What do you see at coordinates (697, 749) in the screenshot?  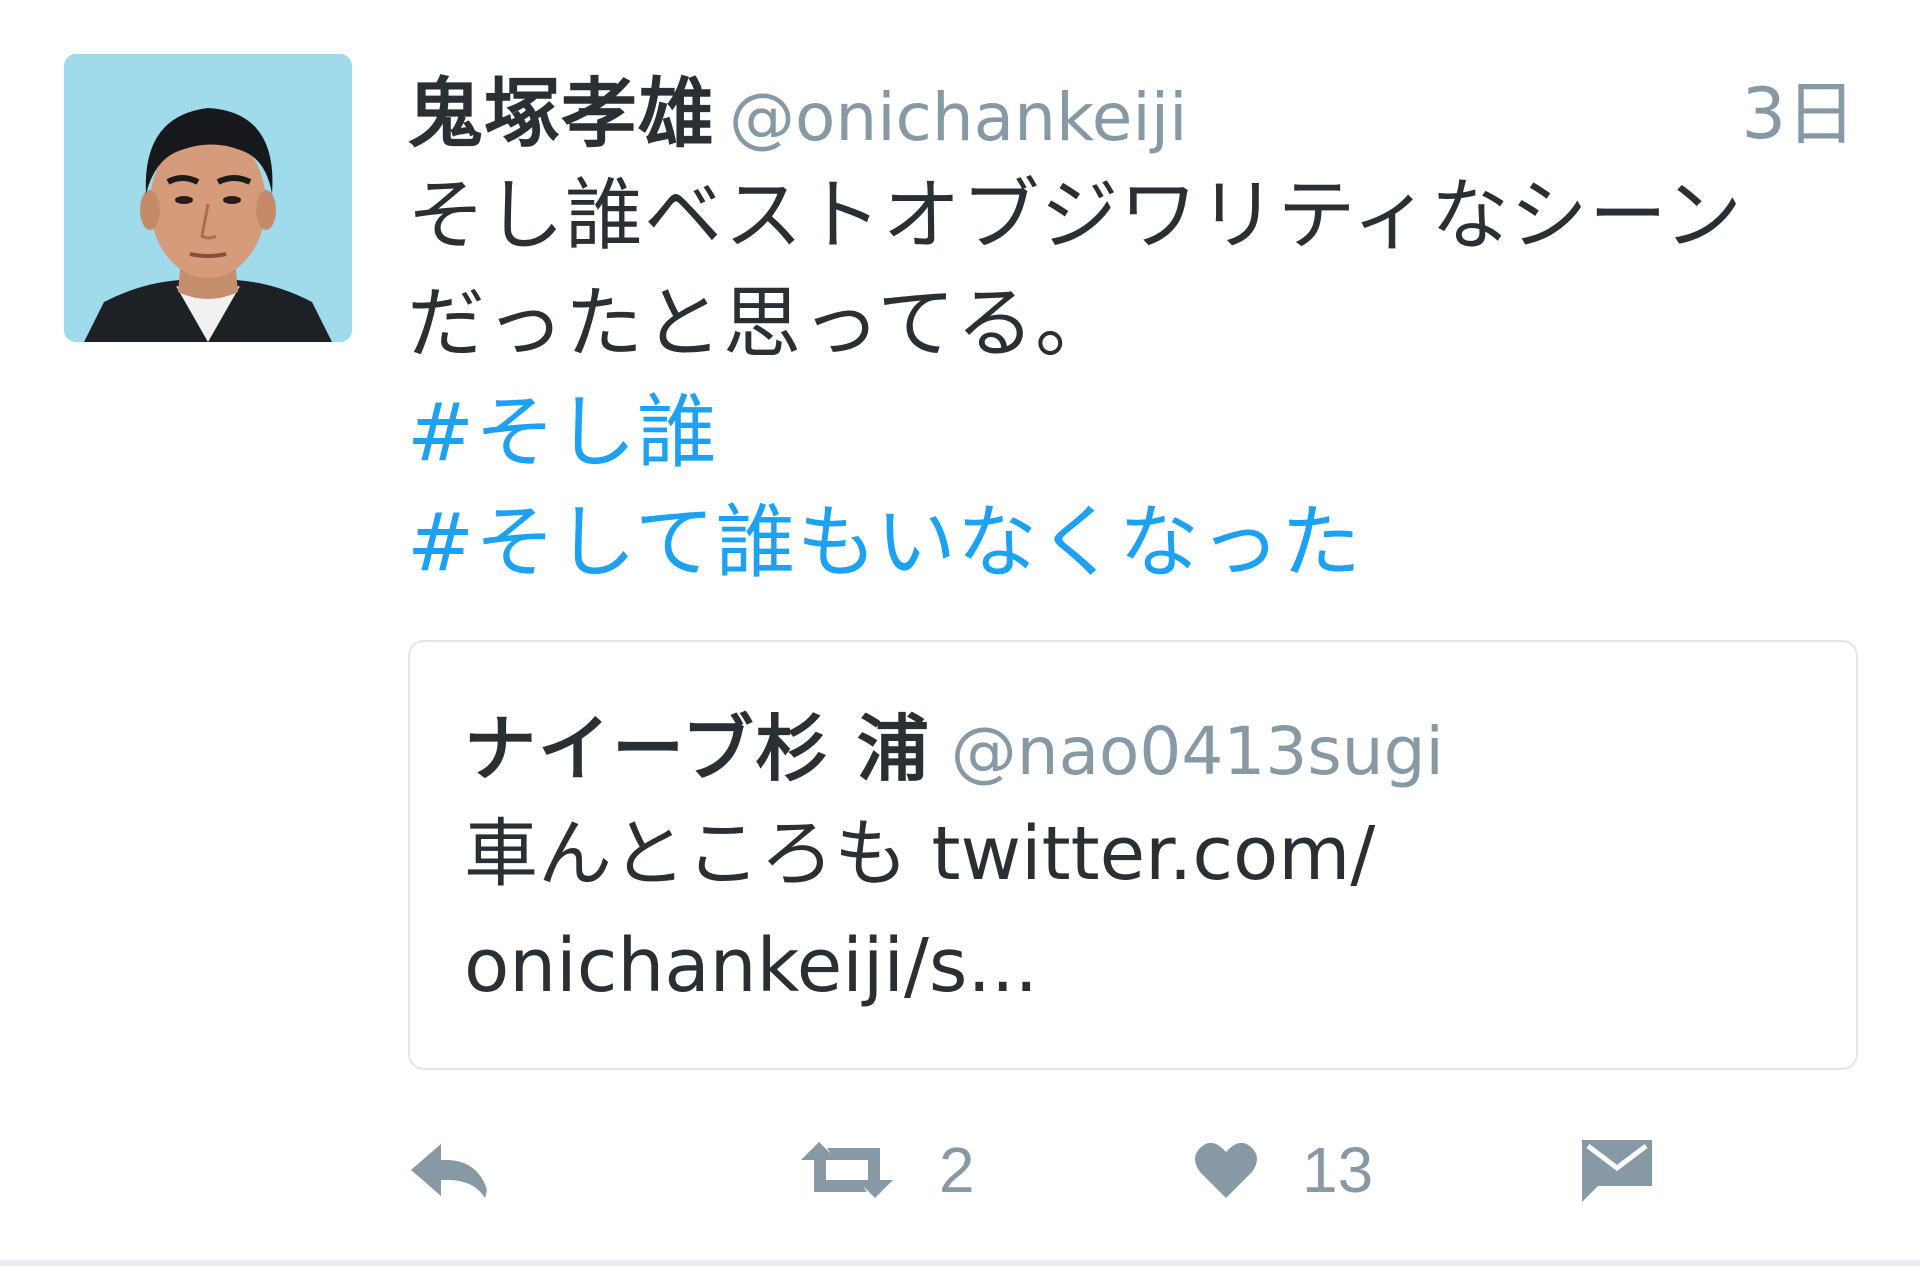 I see `quoted-author-display-name: ナイーブ杉 浦` at bounding box center [697, 749].